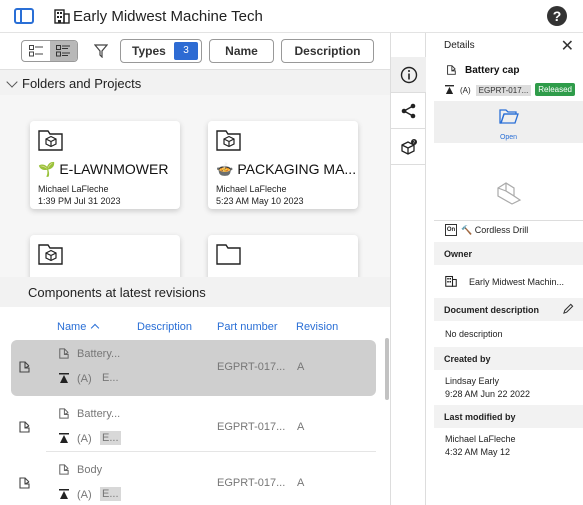  What do you see at coordinates (478, 452) in the screenshot?
I see `modified-time: 4:32 AM May 12` at bounding box center [478, 452].